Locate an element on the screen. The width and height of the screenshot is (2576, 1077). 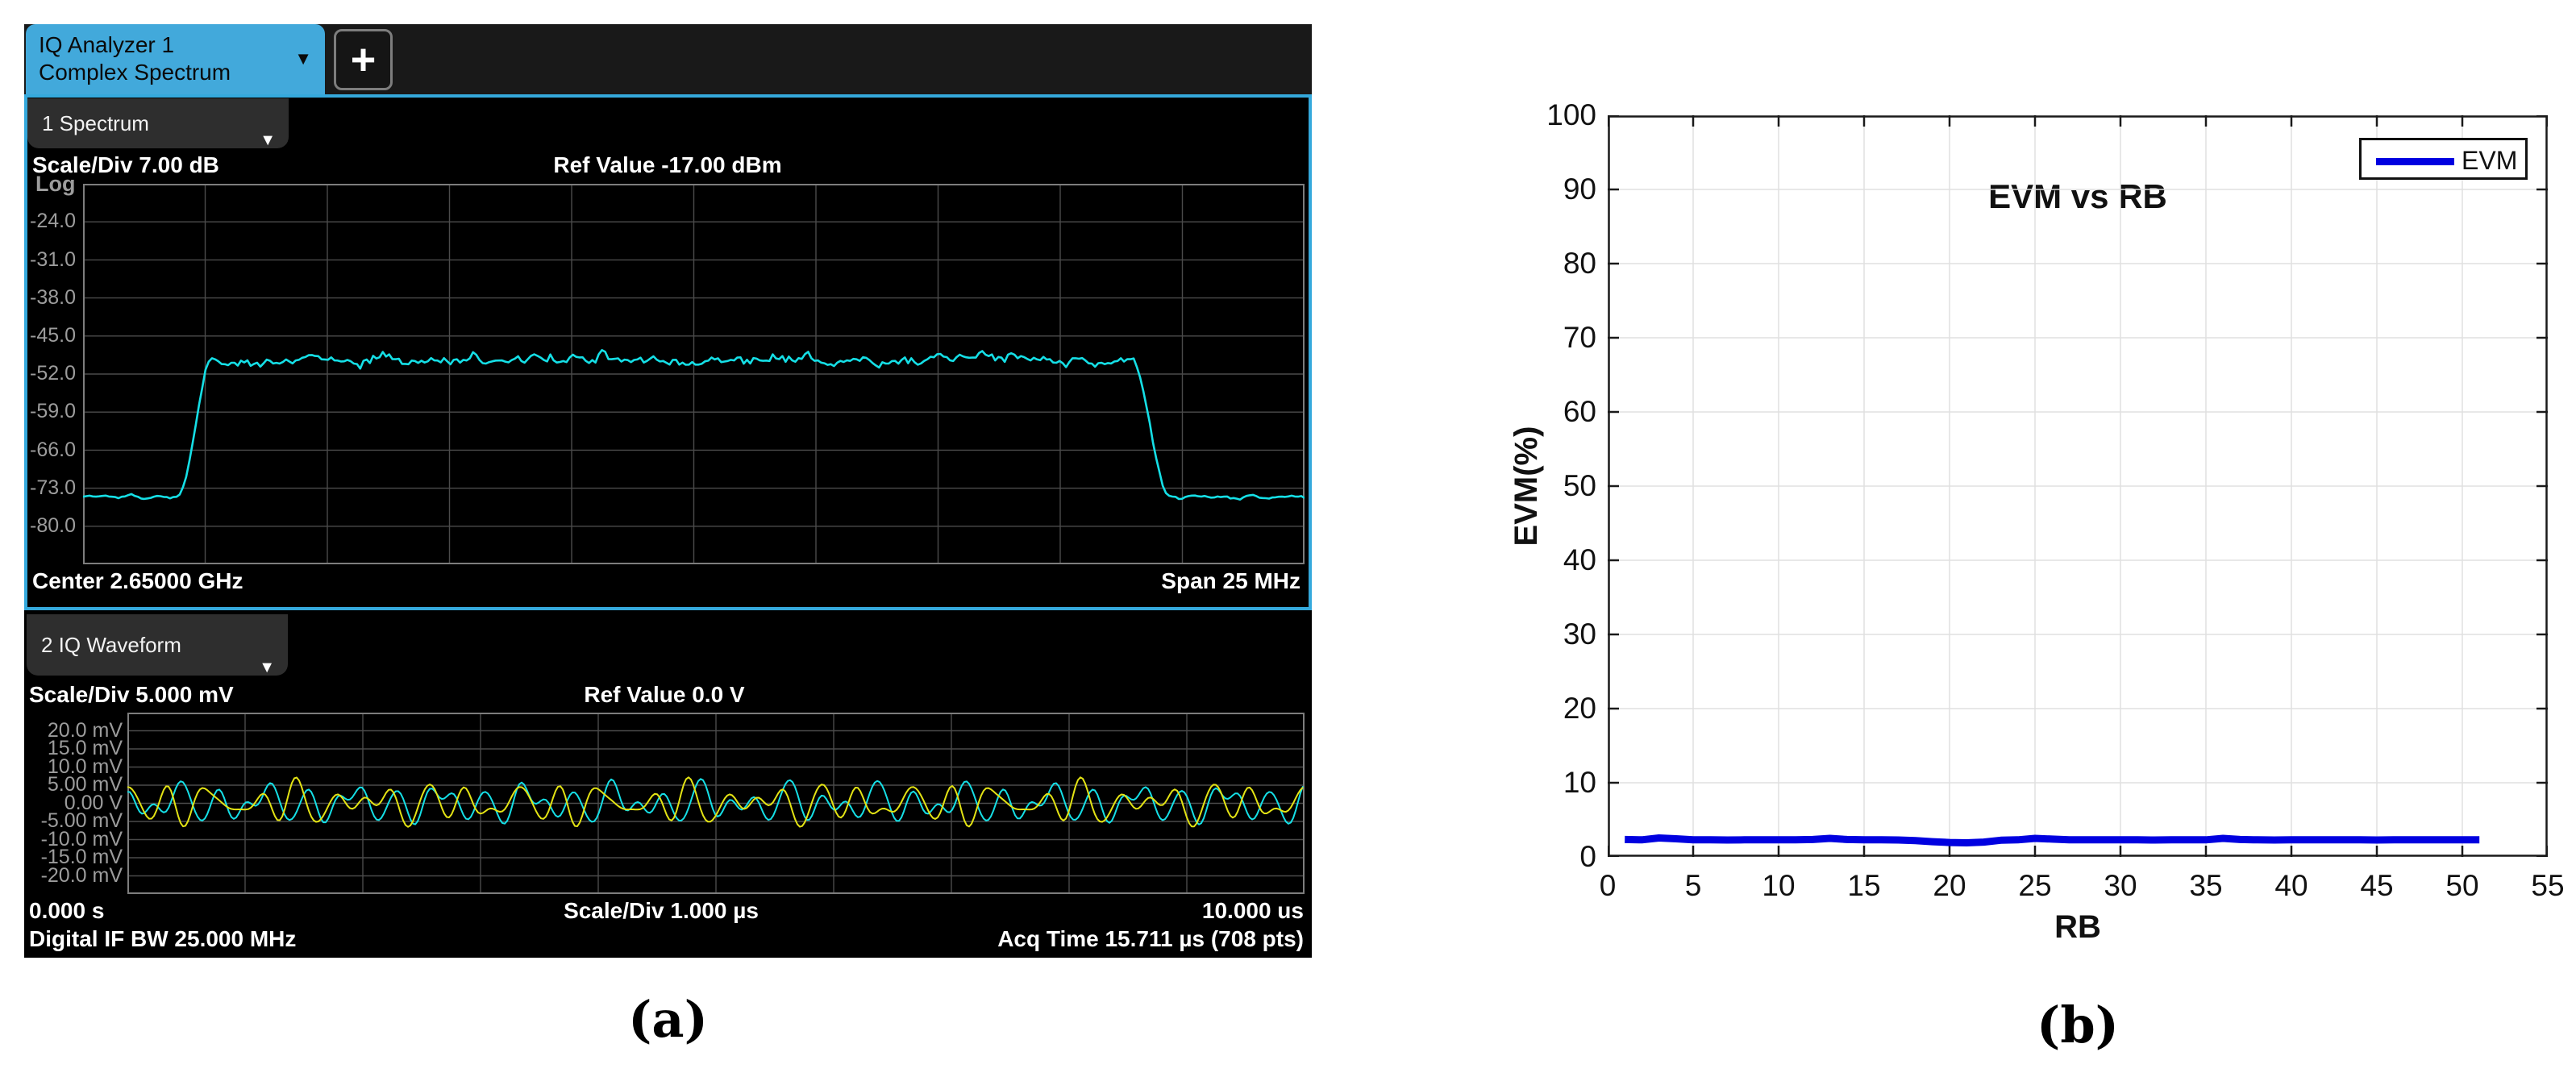
y-tick-label: 40 is located at coordinates (1580, 559).